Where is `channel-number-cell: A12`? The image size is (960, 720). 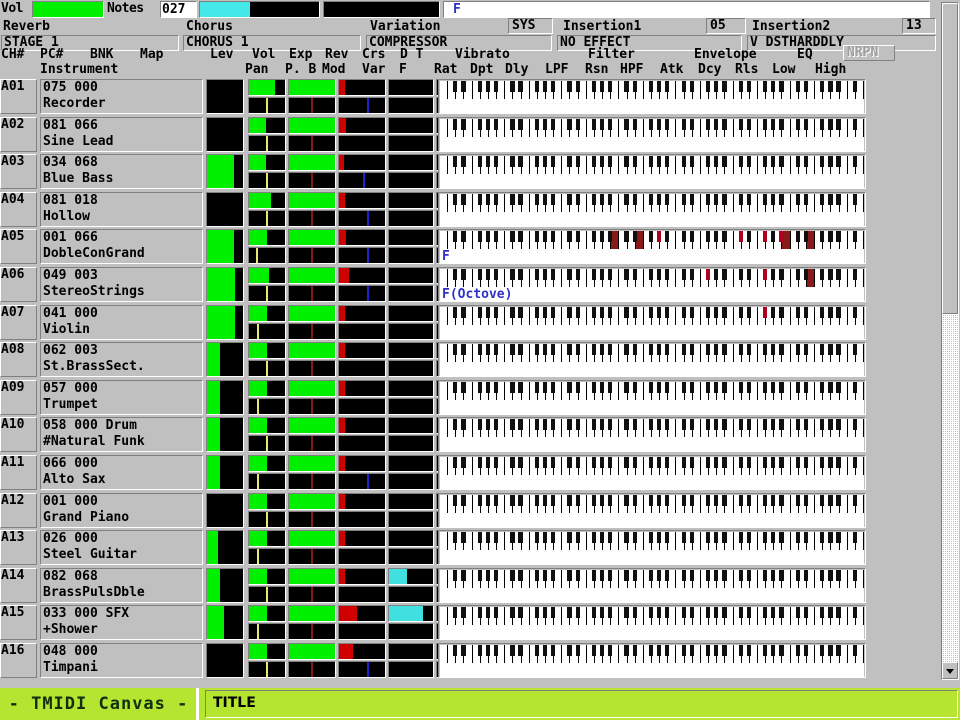
channel-number-cell: A12 is located at coordinates (18, 510).